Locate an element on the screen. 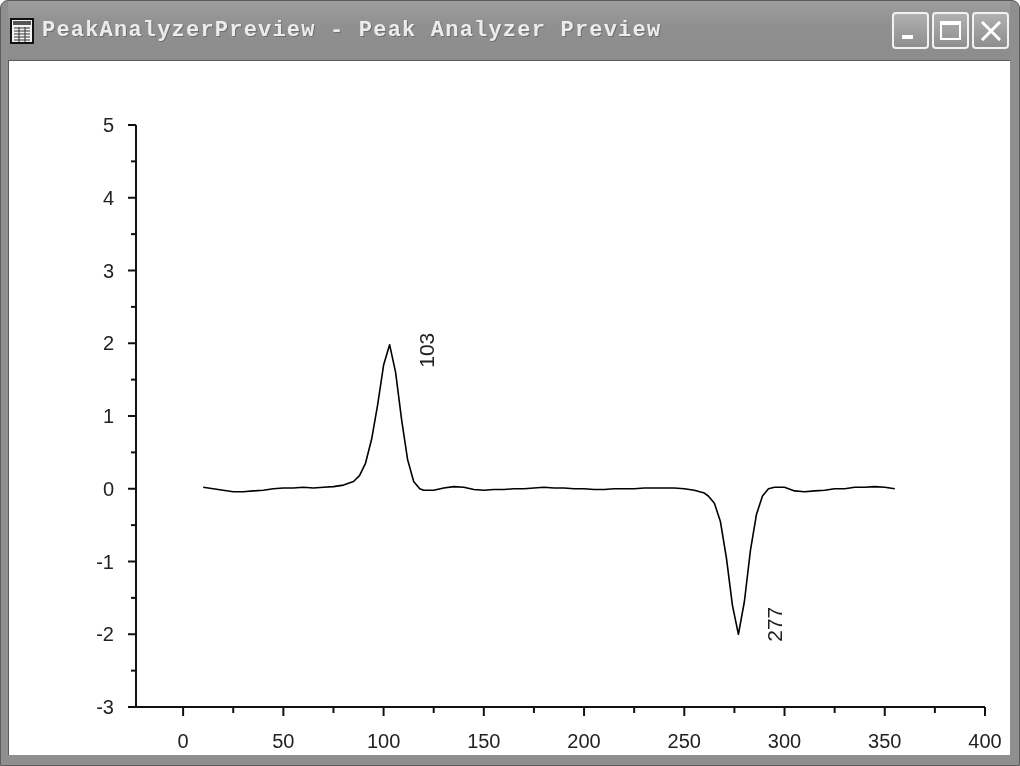  close-icon is located at coordinates (990, 30).